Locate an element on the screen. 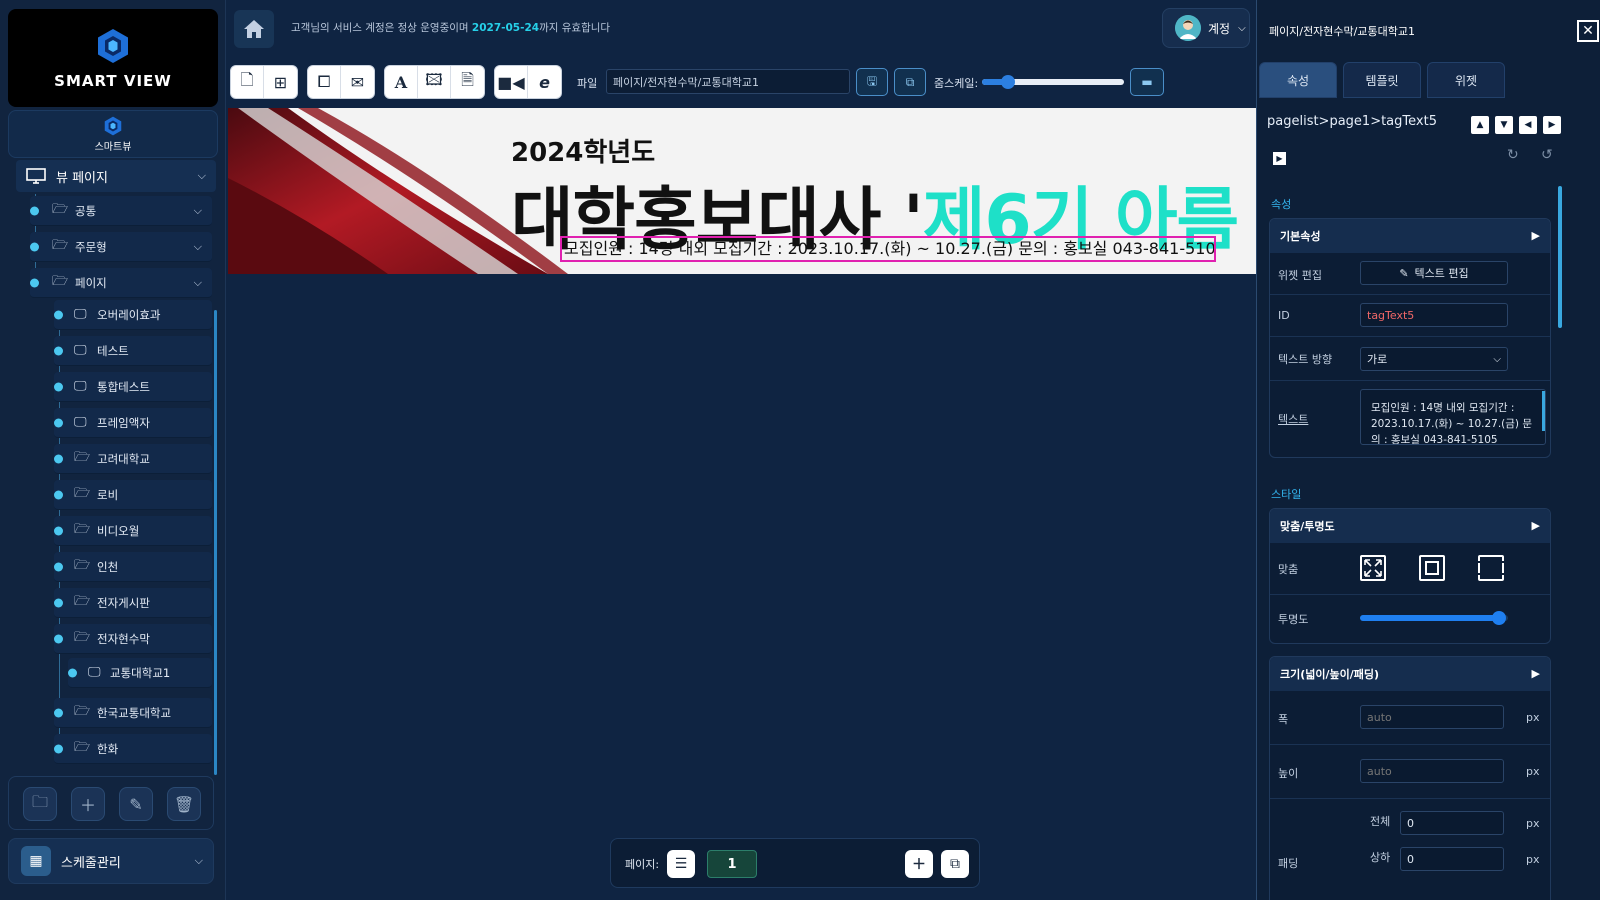 This screenshot has height=900, width=1600. sublogo: 스마트뷰 is located at coordinates (113, 134).